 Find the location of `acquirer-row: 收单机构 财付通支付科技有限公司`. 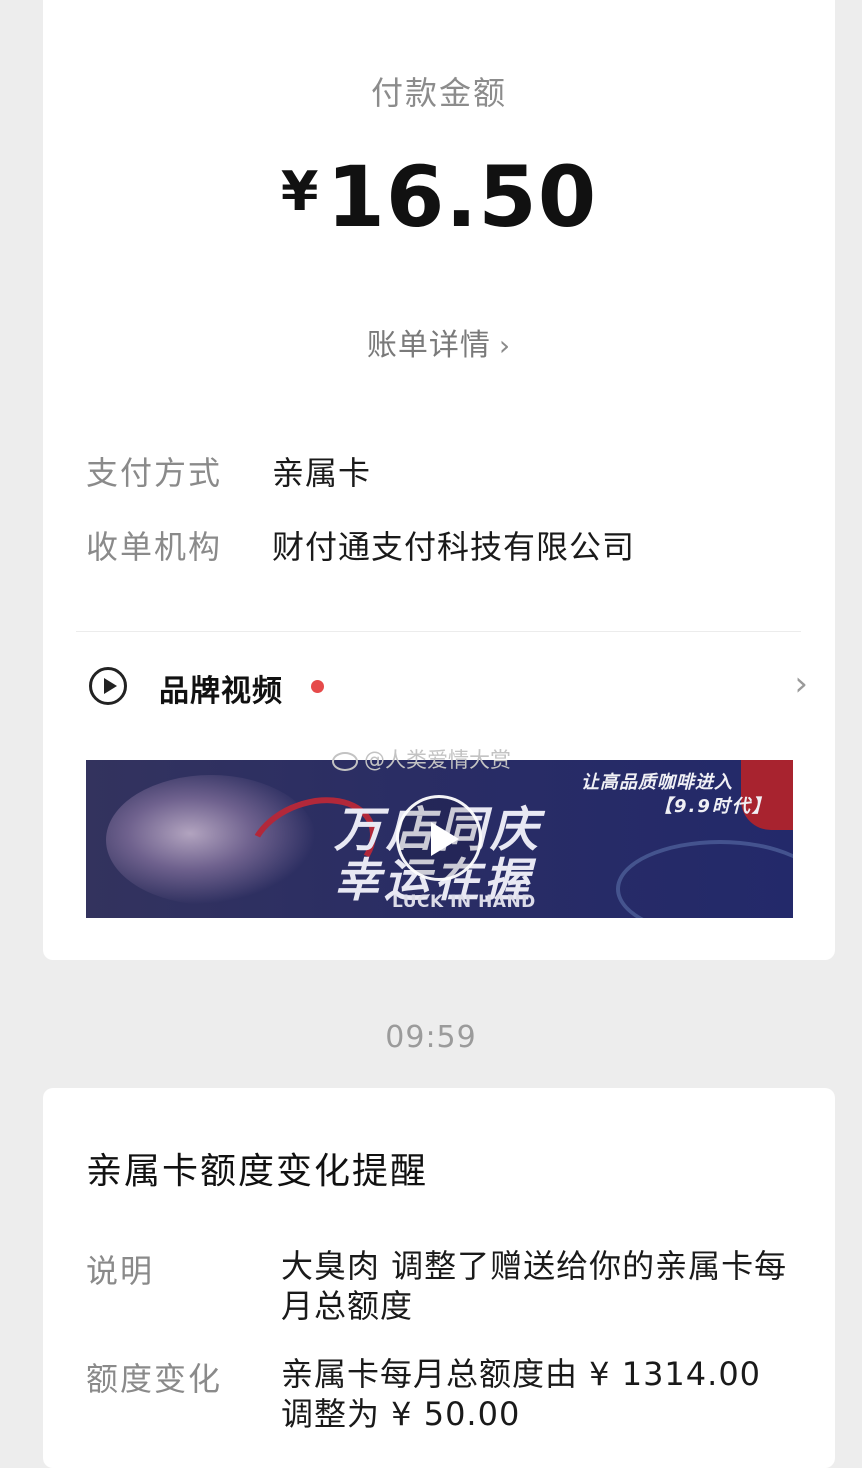

acquirer-row: 收单机构 财付通支付科技有限公司 is located at coordinates (360, 545).